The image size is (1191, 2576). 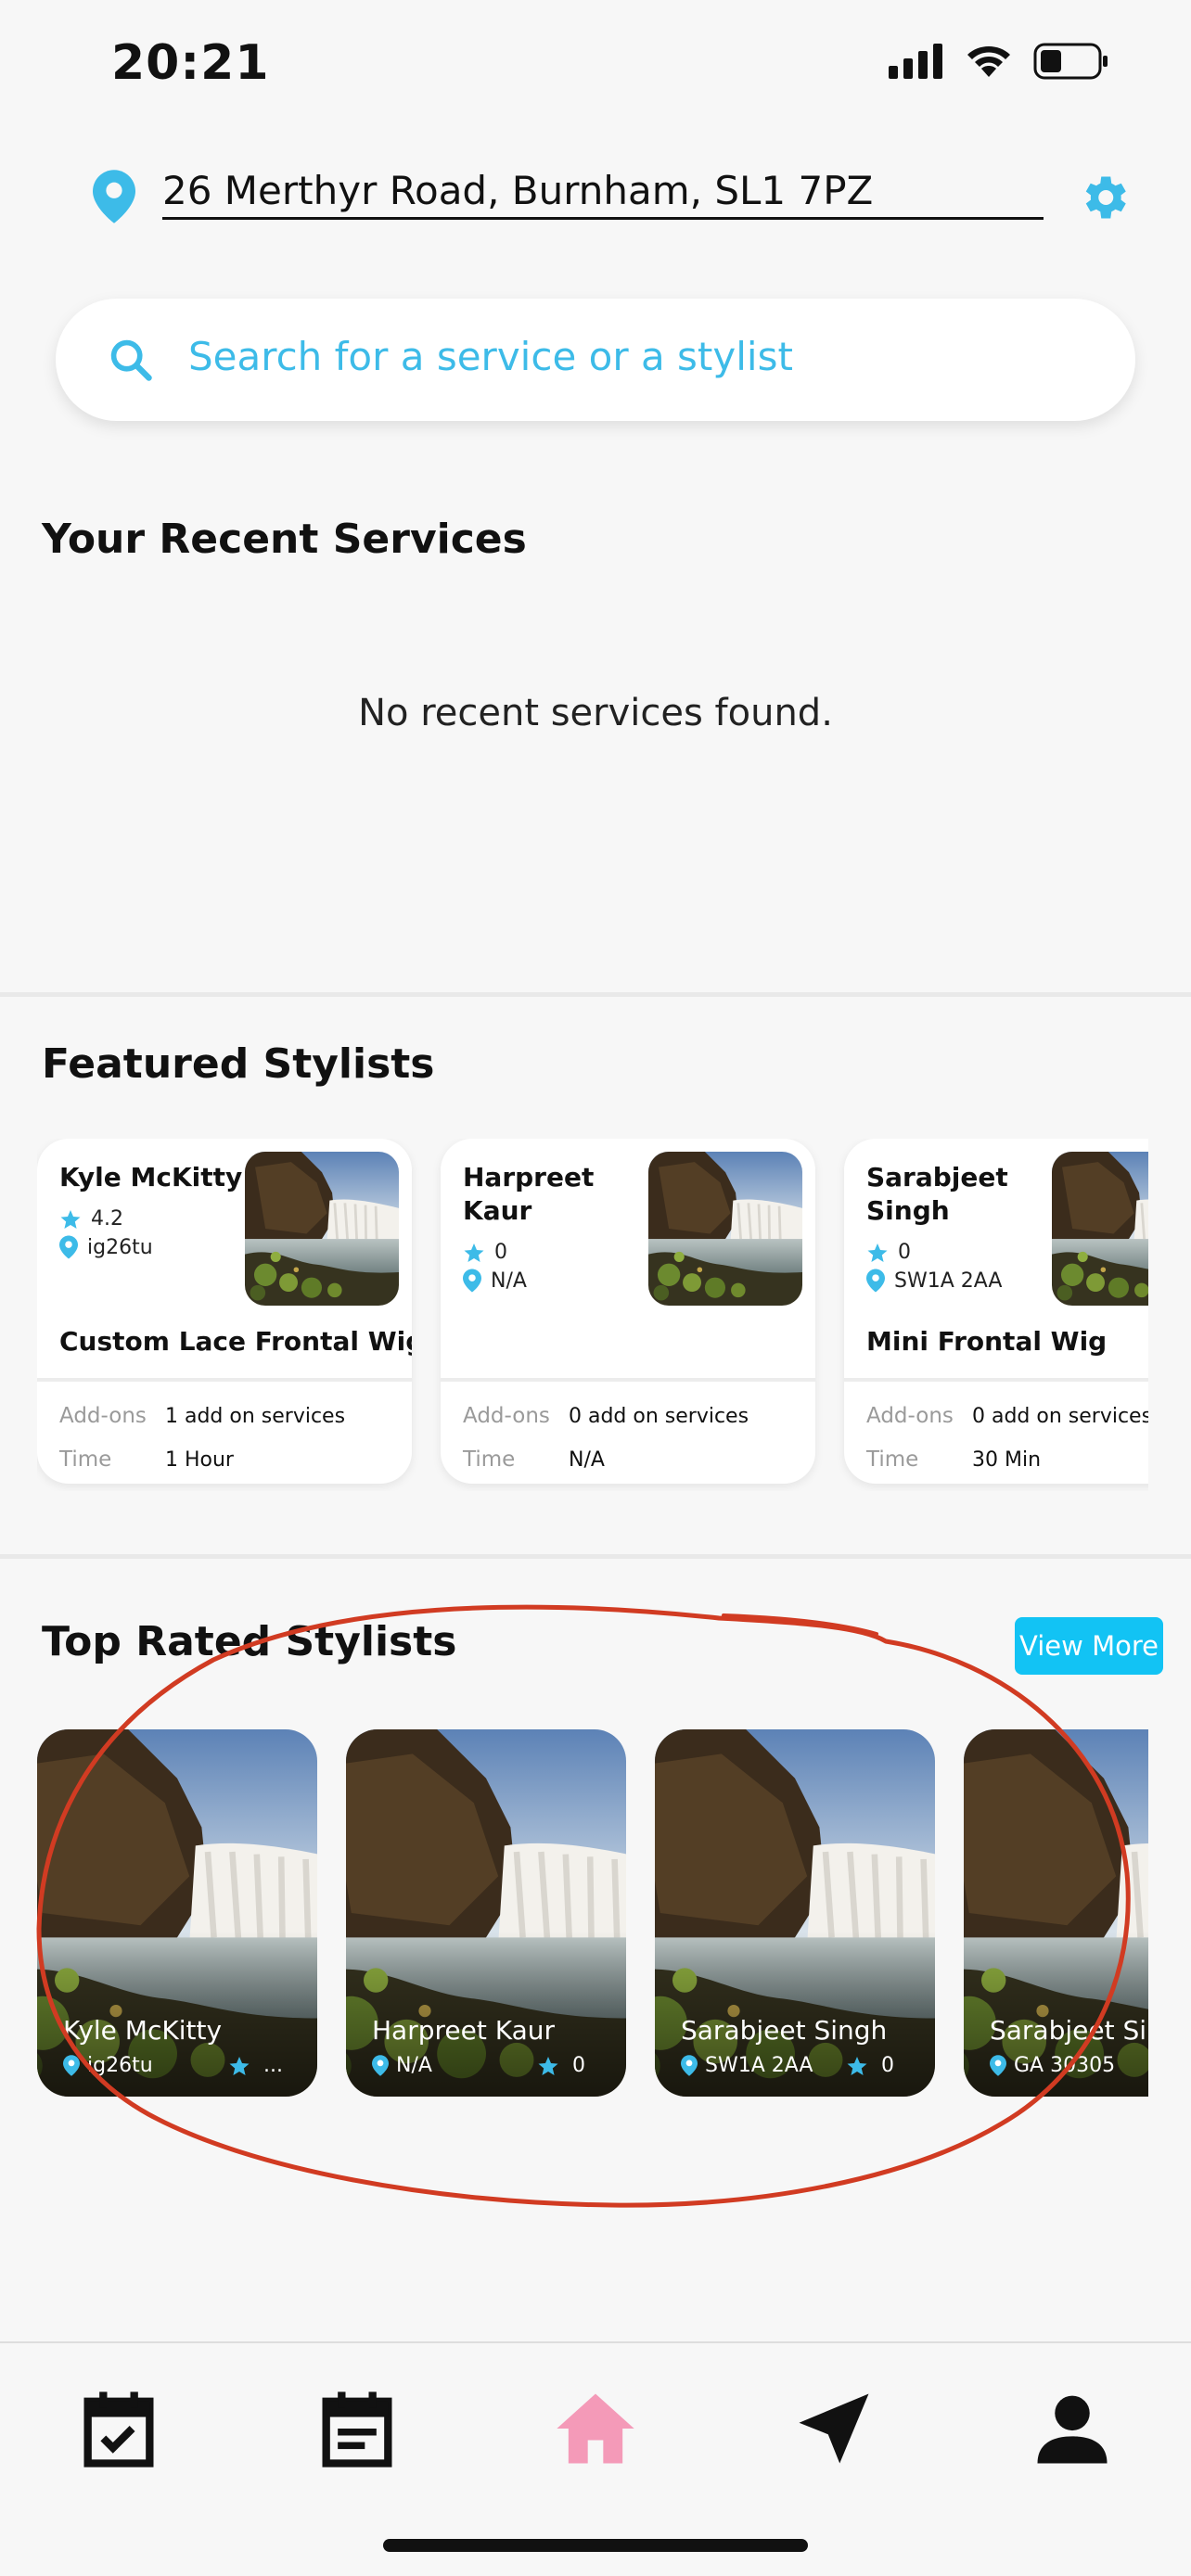 What do you see at coordinates (1056, 1913) in the screenshot?
I see `top-rated-stylist-card: Sarabjeet Singh GA 30305 0` at bounding box center [1056, 1913].